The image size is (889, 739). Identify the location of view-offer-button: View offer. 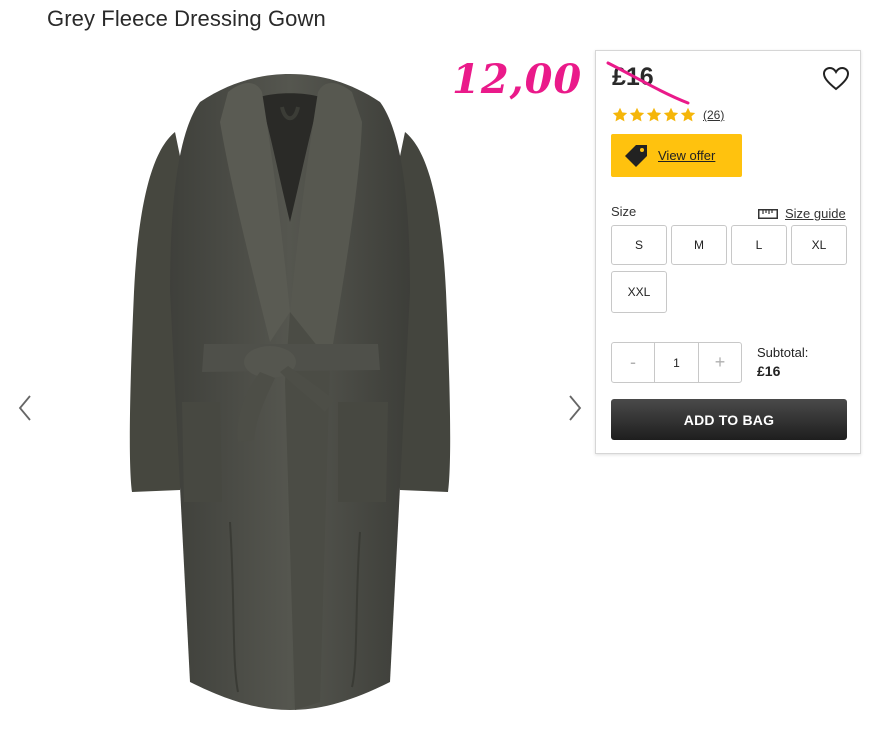
(676, 155).